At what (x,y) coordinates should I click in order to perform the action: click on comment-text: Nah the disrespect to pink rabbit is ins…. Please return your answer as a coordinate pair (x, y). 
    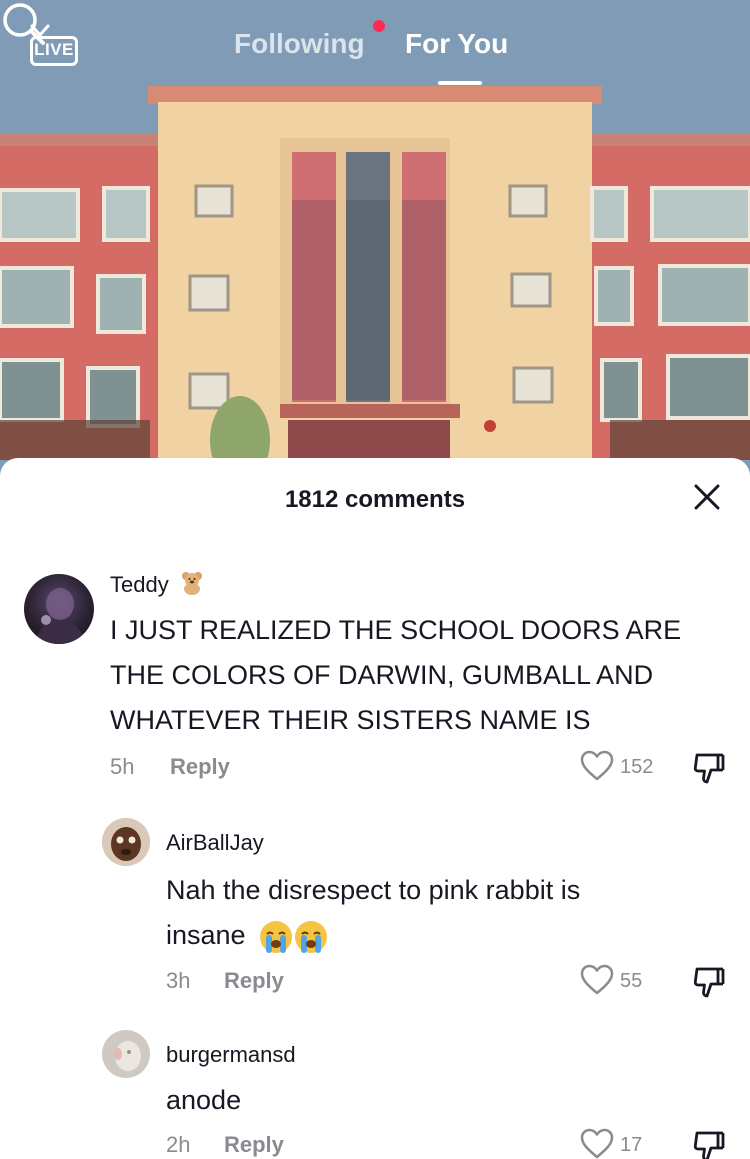
    Looking at the image, I should click on (416, 913).